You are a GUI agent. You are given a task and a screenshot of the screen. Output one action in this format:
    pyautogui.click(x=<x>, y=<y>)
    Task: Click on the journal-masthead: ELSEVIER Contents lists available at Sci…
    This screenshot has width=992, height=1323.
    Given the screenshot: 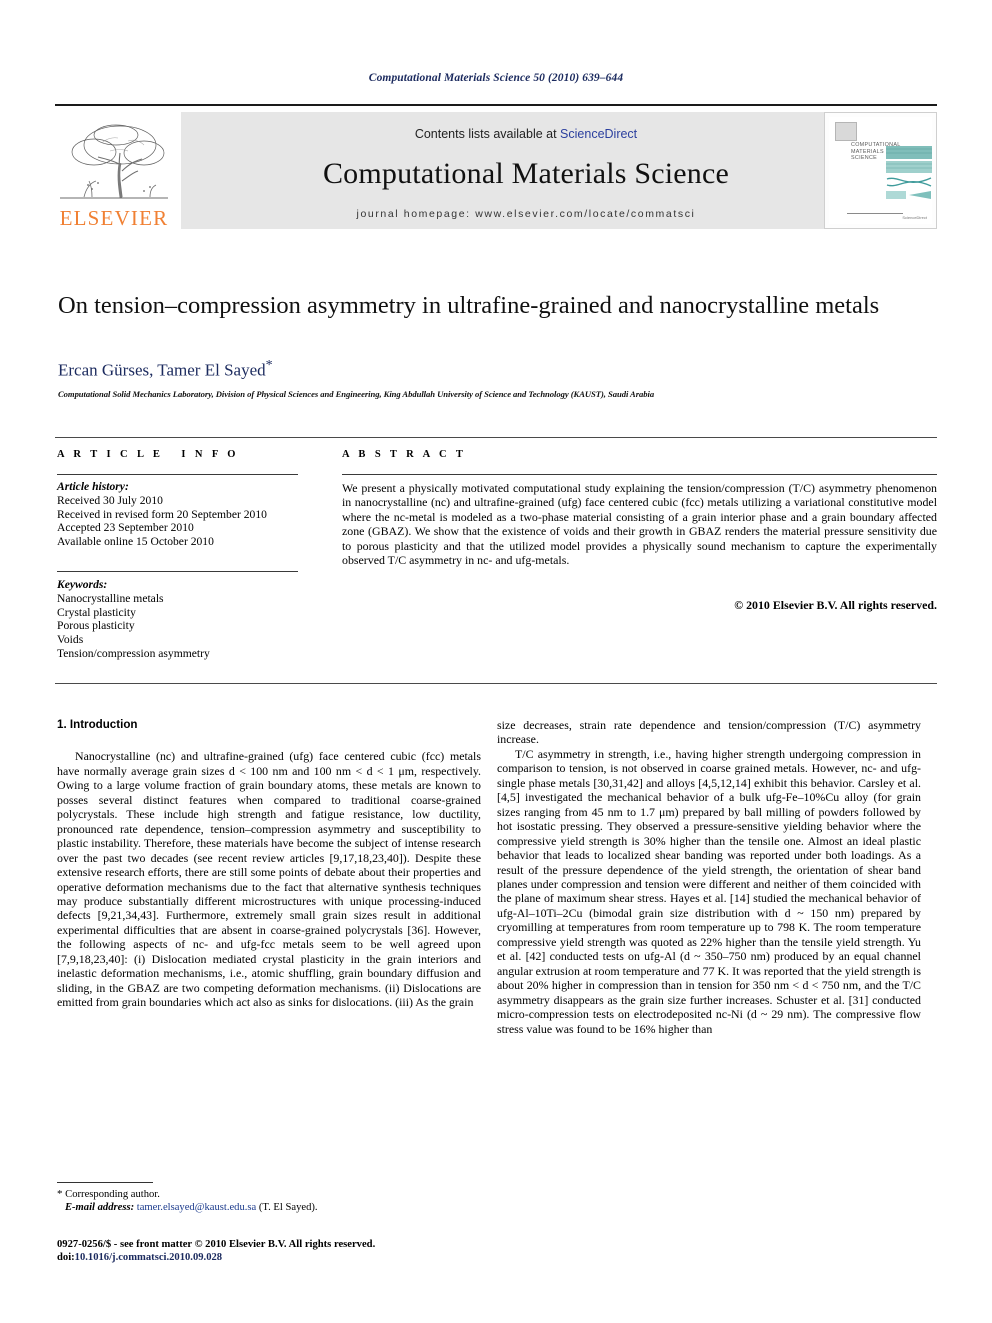 What is the action you would take?
    pyautogui.click(x=496, y=166)
    